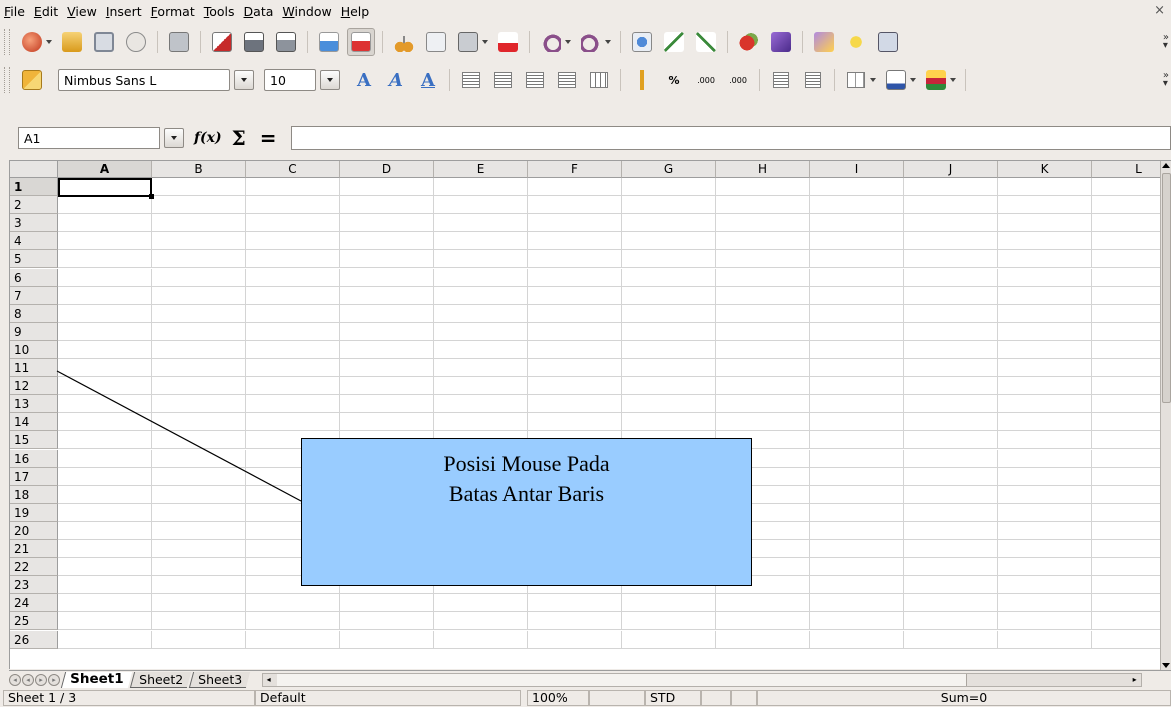 The image size is (1171, 707). Describe the element at coordinates (481, 386) in the screenshot. I see `cell-e12` at that location.